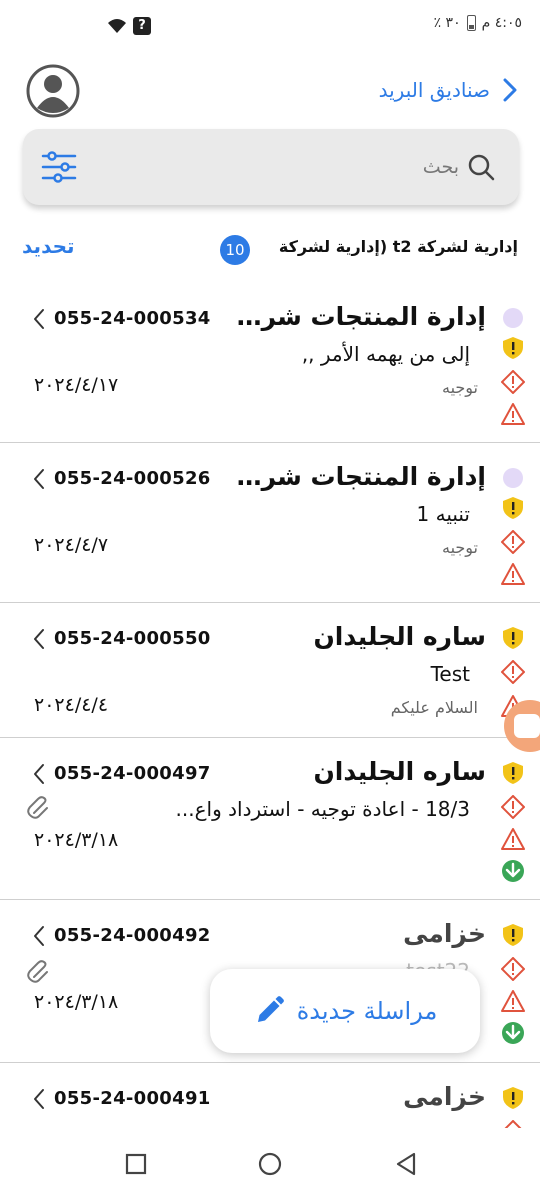 The height and width of the screenshot is (1200, 540). I want to click on search-bar, so click(271, 167).